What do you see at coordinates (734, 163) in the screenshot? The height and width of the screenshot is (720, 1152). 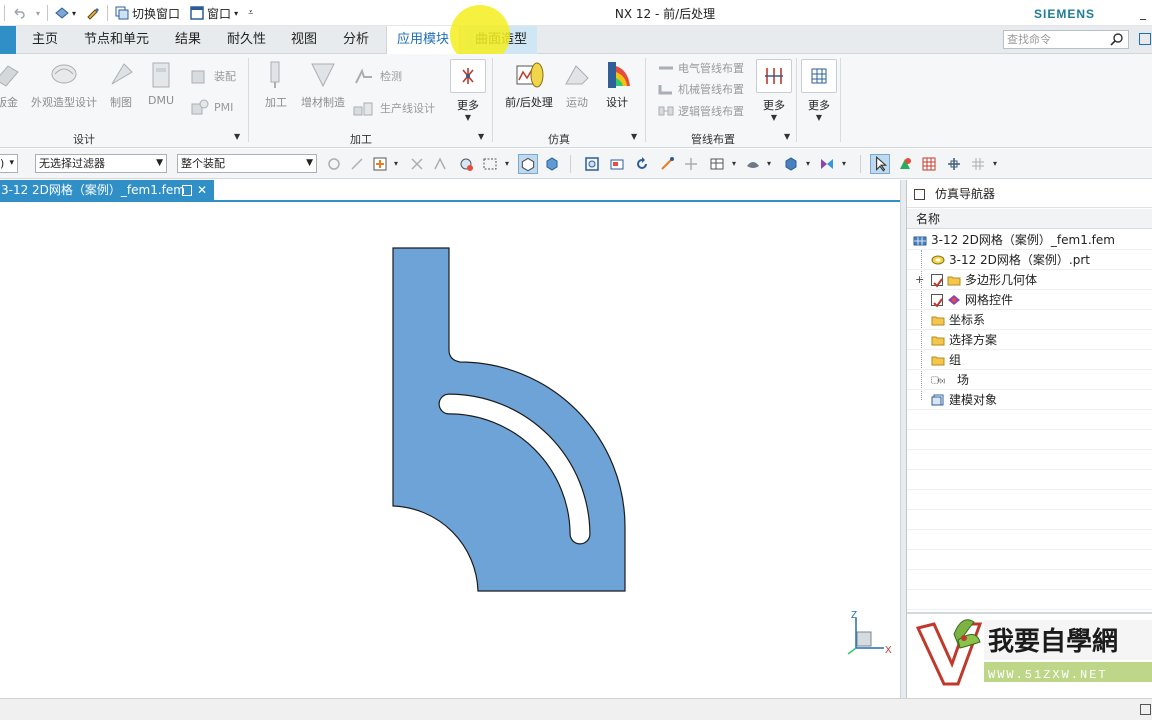 I see `layout-dropdown: ▾` at bounding box center [734, 163].